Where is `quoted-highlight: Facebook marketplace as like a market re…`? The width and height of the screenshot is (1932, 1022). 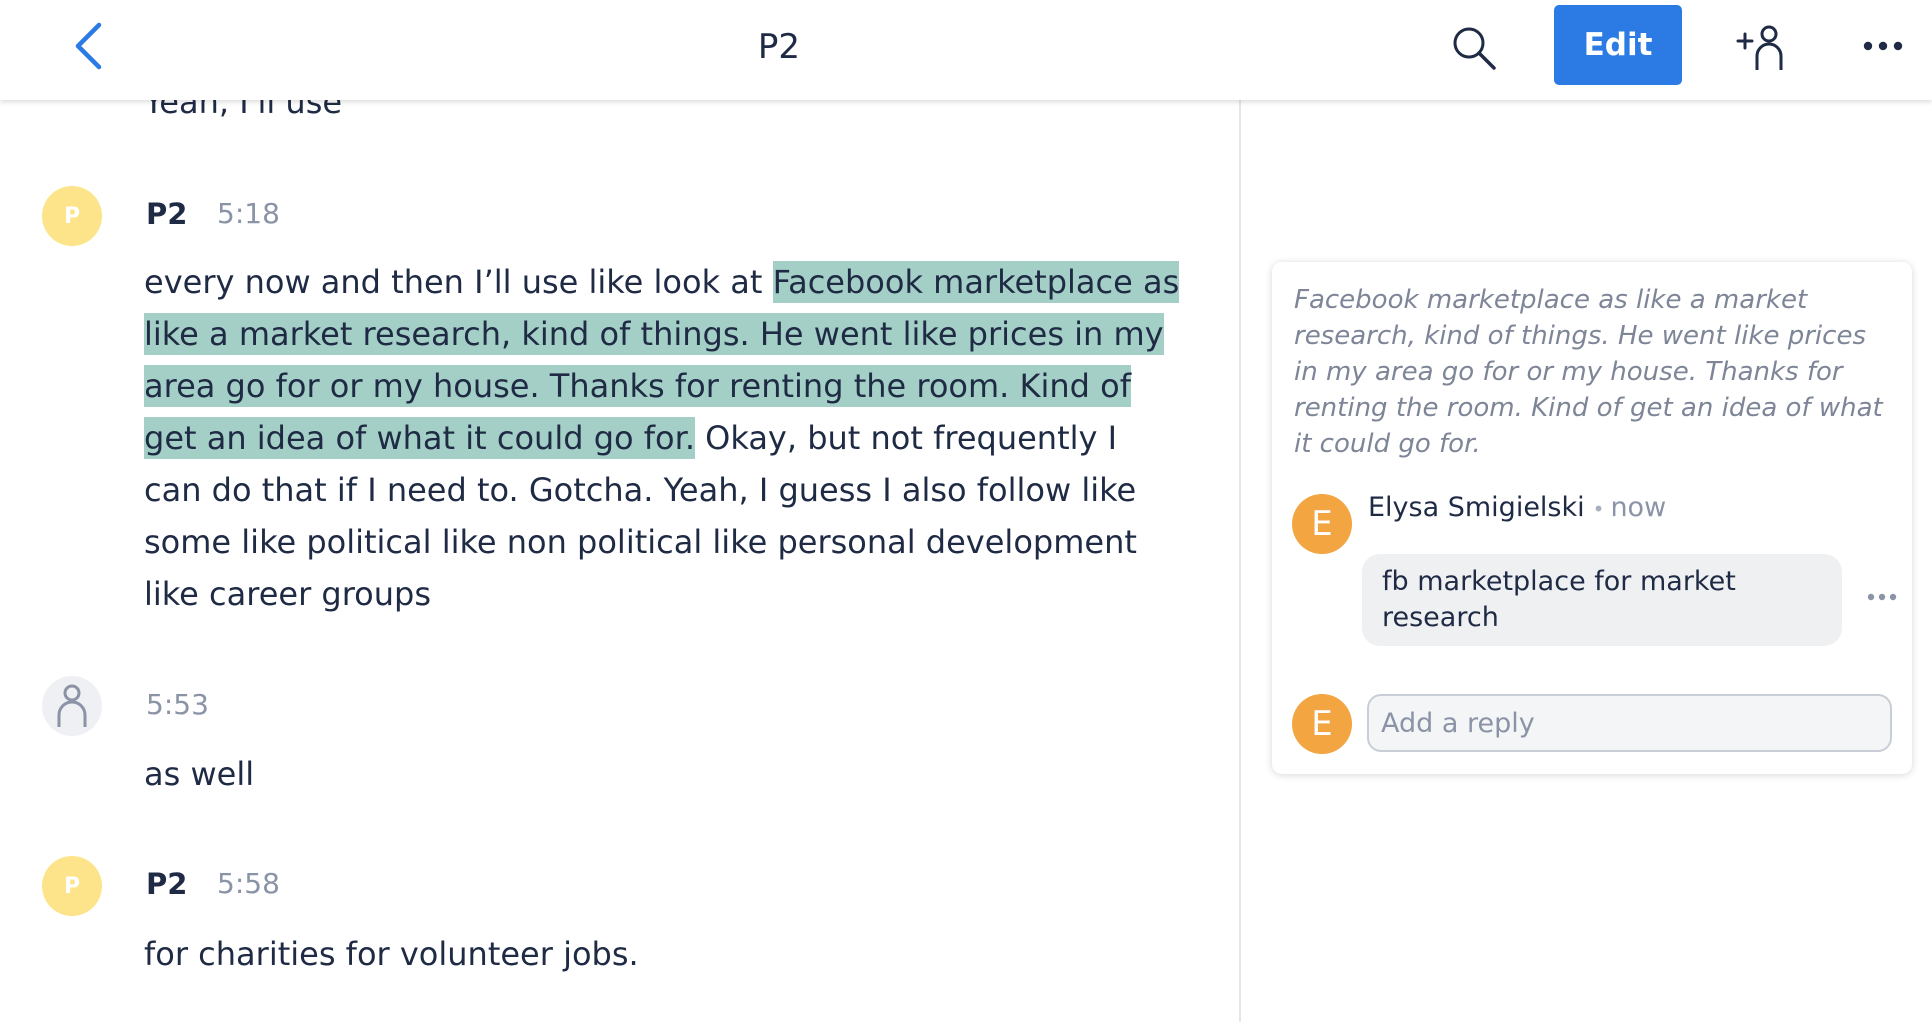
quoted-highlight: Facebook marketplace as like a market re… is located at coordinates (1588, 372).